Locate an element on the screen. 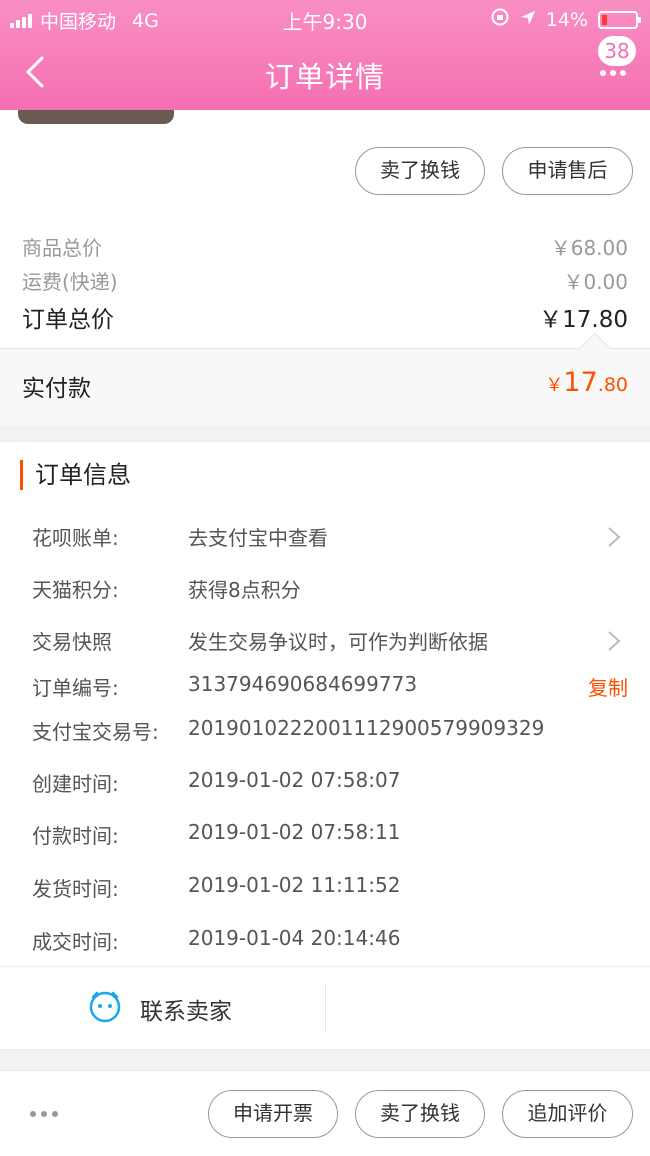  shipping-row: 运费(快递) ￥0.00 is located at coordinates (325, 280).